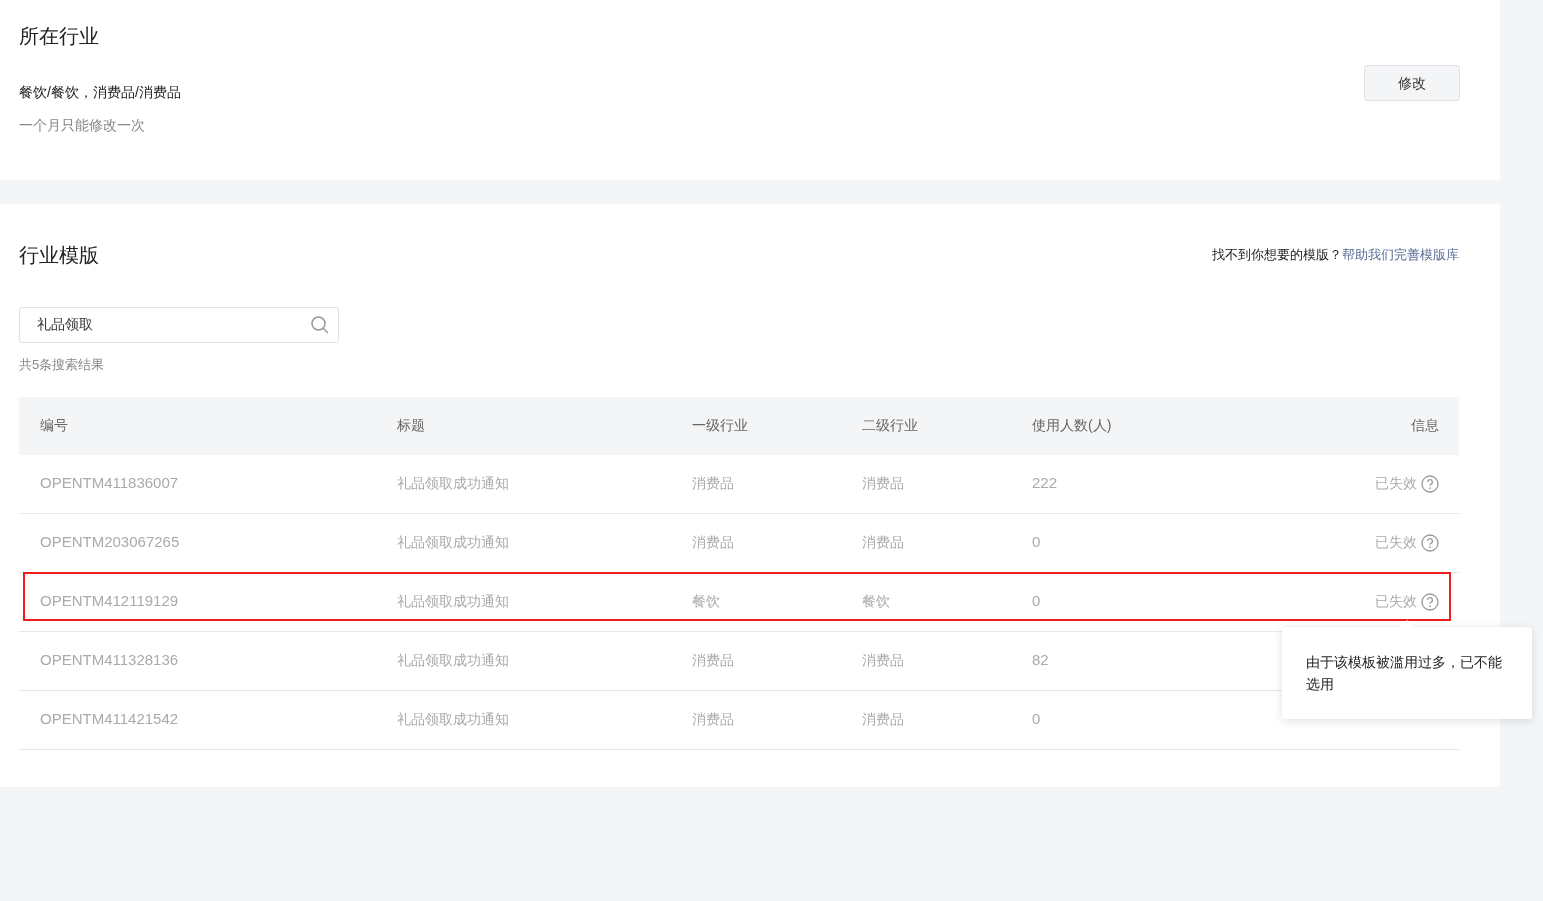 This screenshot has height=901, width=1543. I want to click on column-header: 使用人数(人), so click(1072, 425).